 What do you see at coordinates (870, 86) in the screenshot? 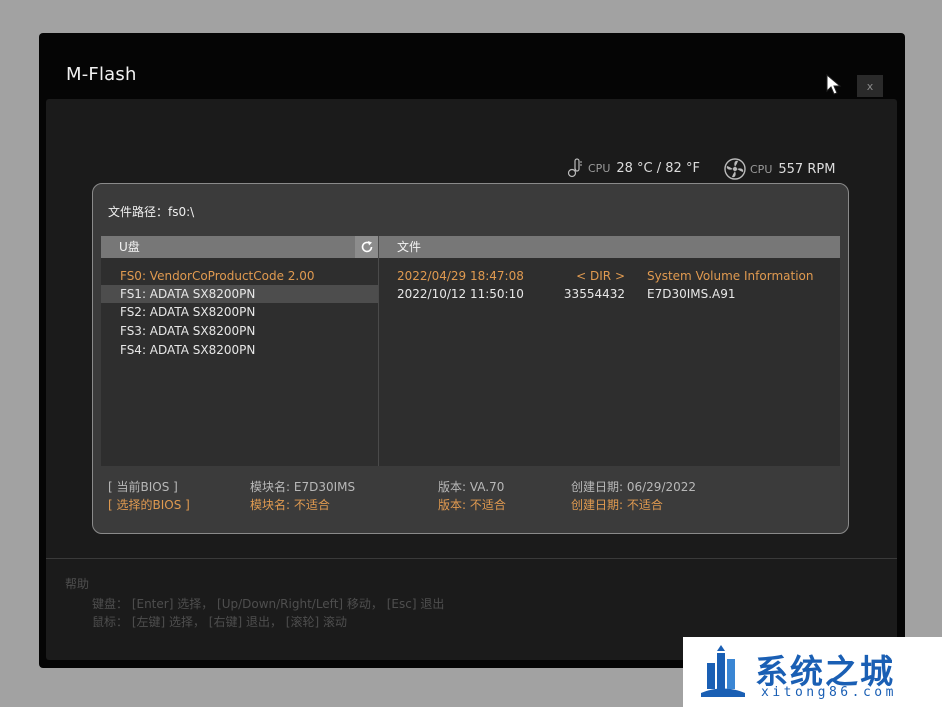
I see `close-button: x` at bounding box center [870, 86].